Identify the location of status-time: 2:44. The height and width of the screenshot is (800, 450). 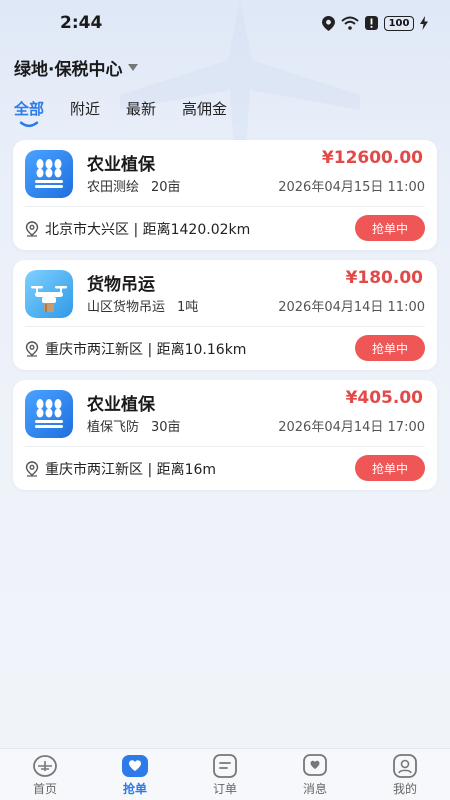
(81, 23).